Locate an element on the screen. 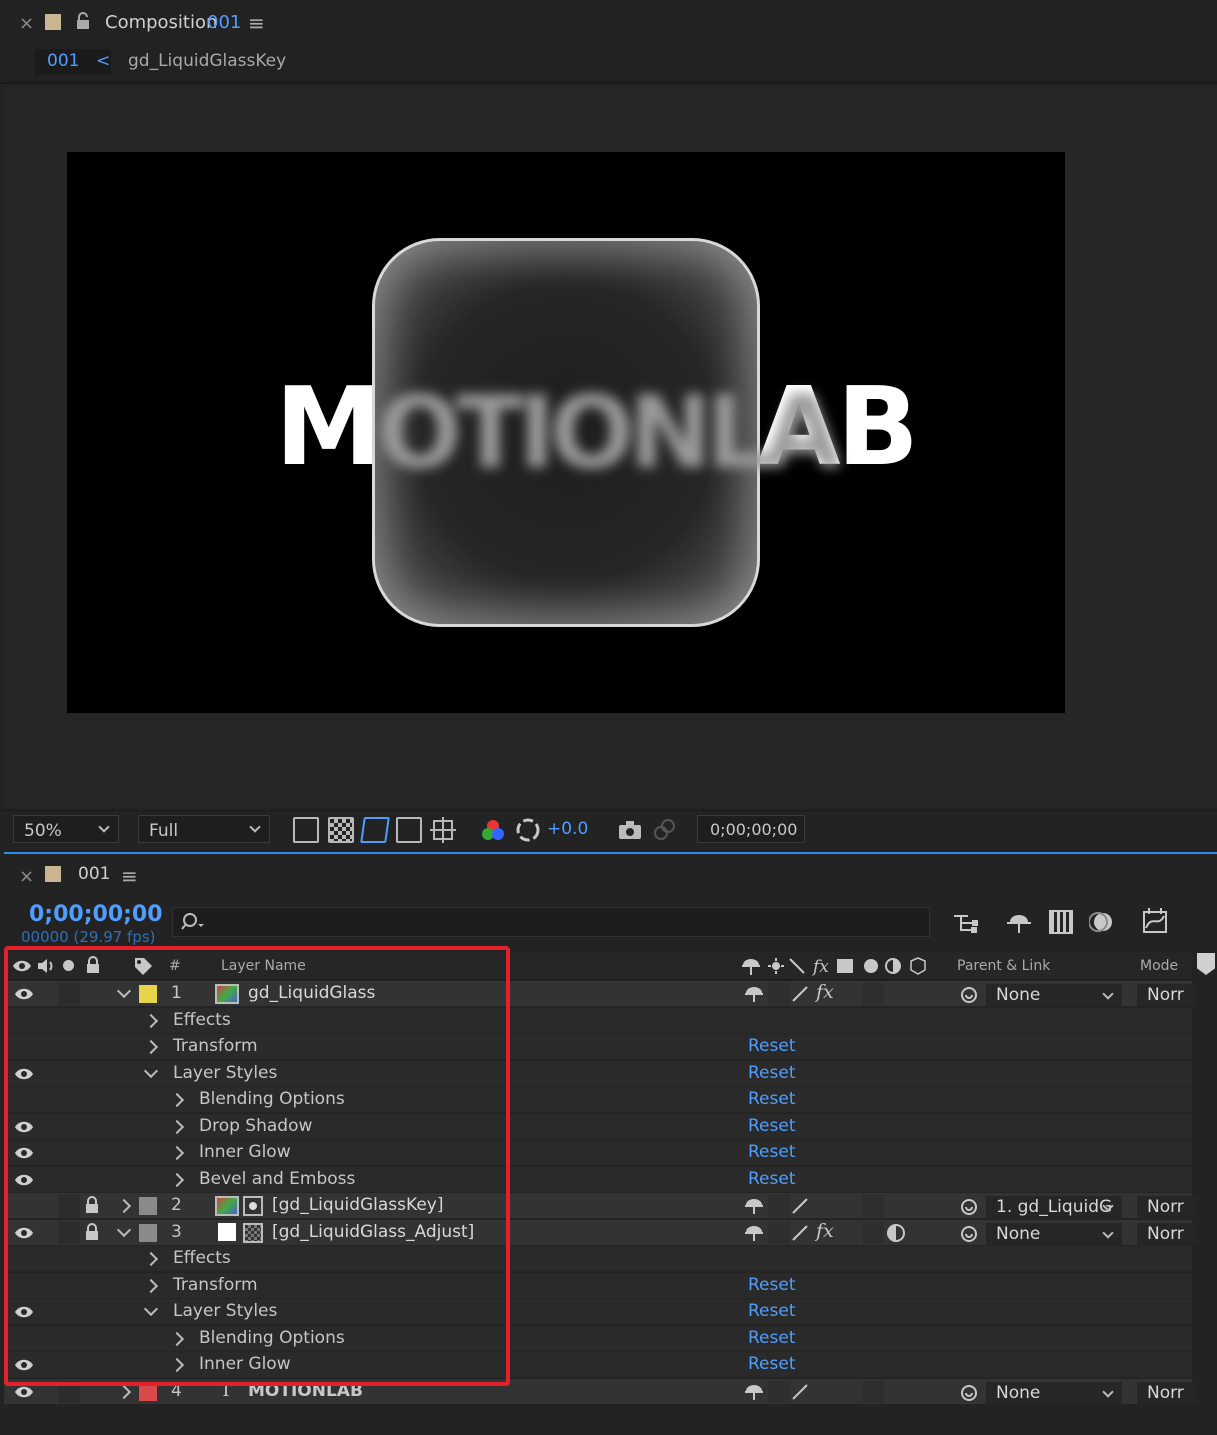 The image size is (1217, 1435). current-time-field: 0;00;00;00 is located at coordinates (751, 829).